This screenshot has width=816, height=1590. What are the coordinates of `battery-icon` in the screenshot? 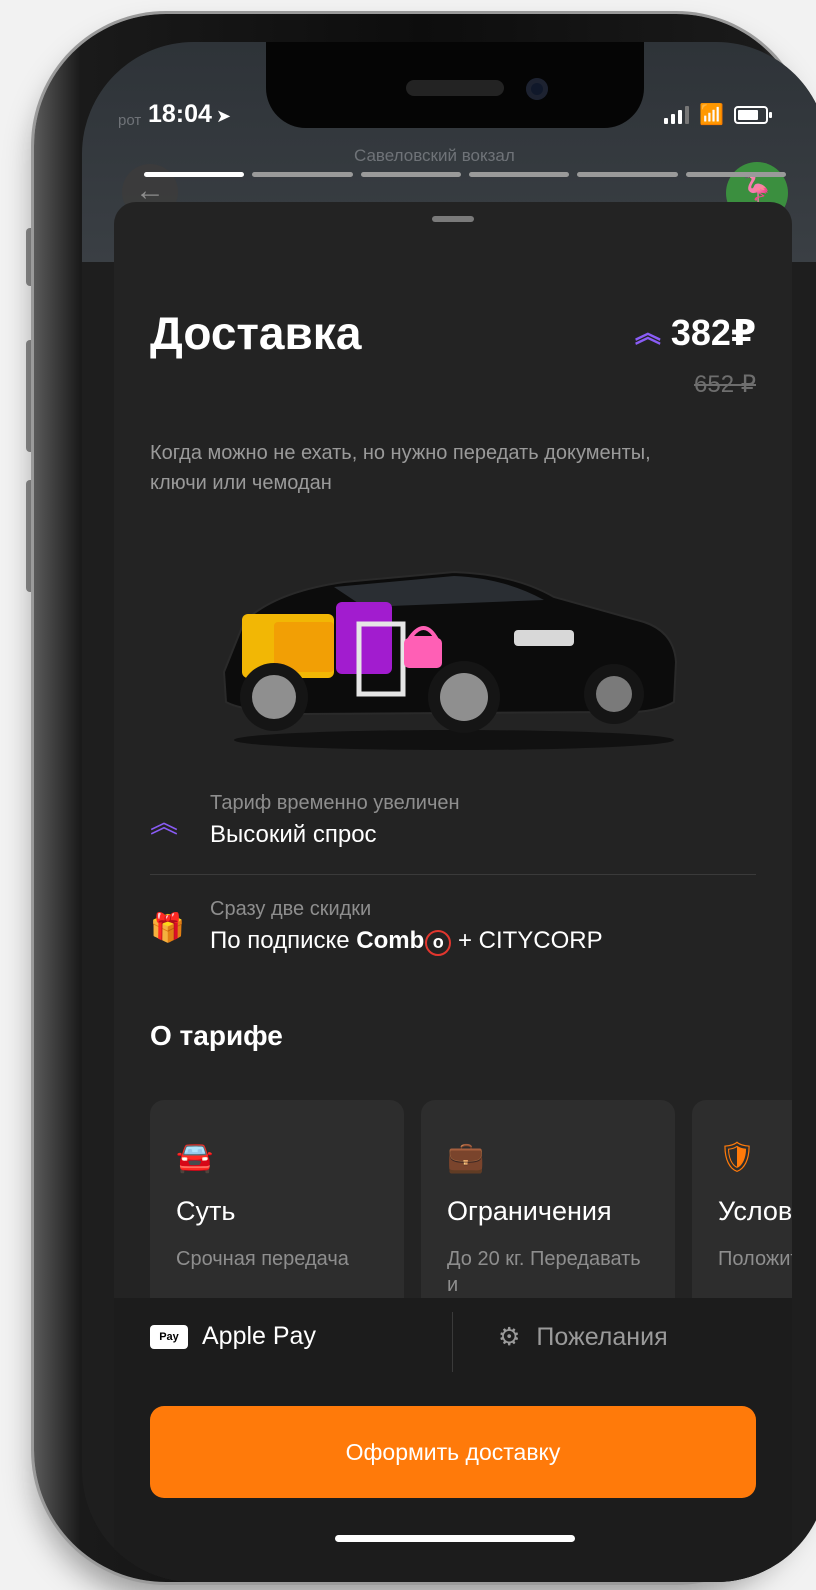 It's located at (753, 114).